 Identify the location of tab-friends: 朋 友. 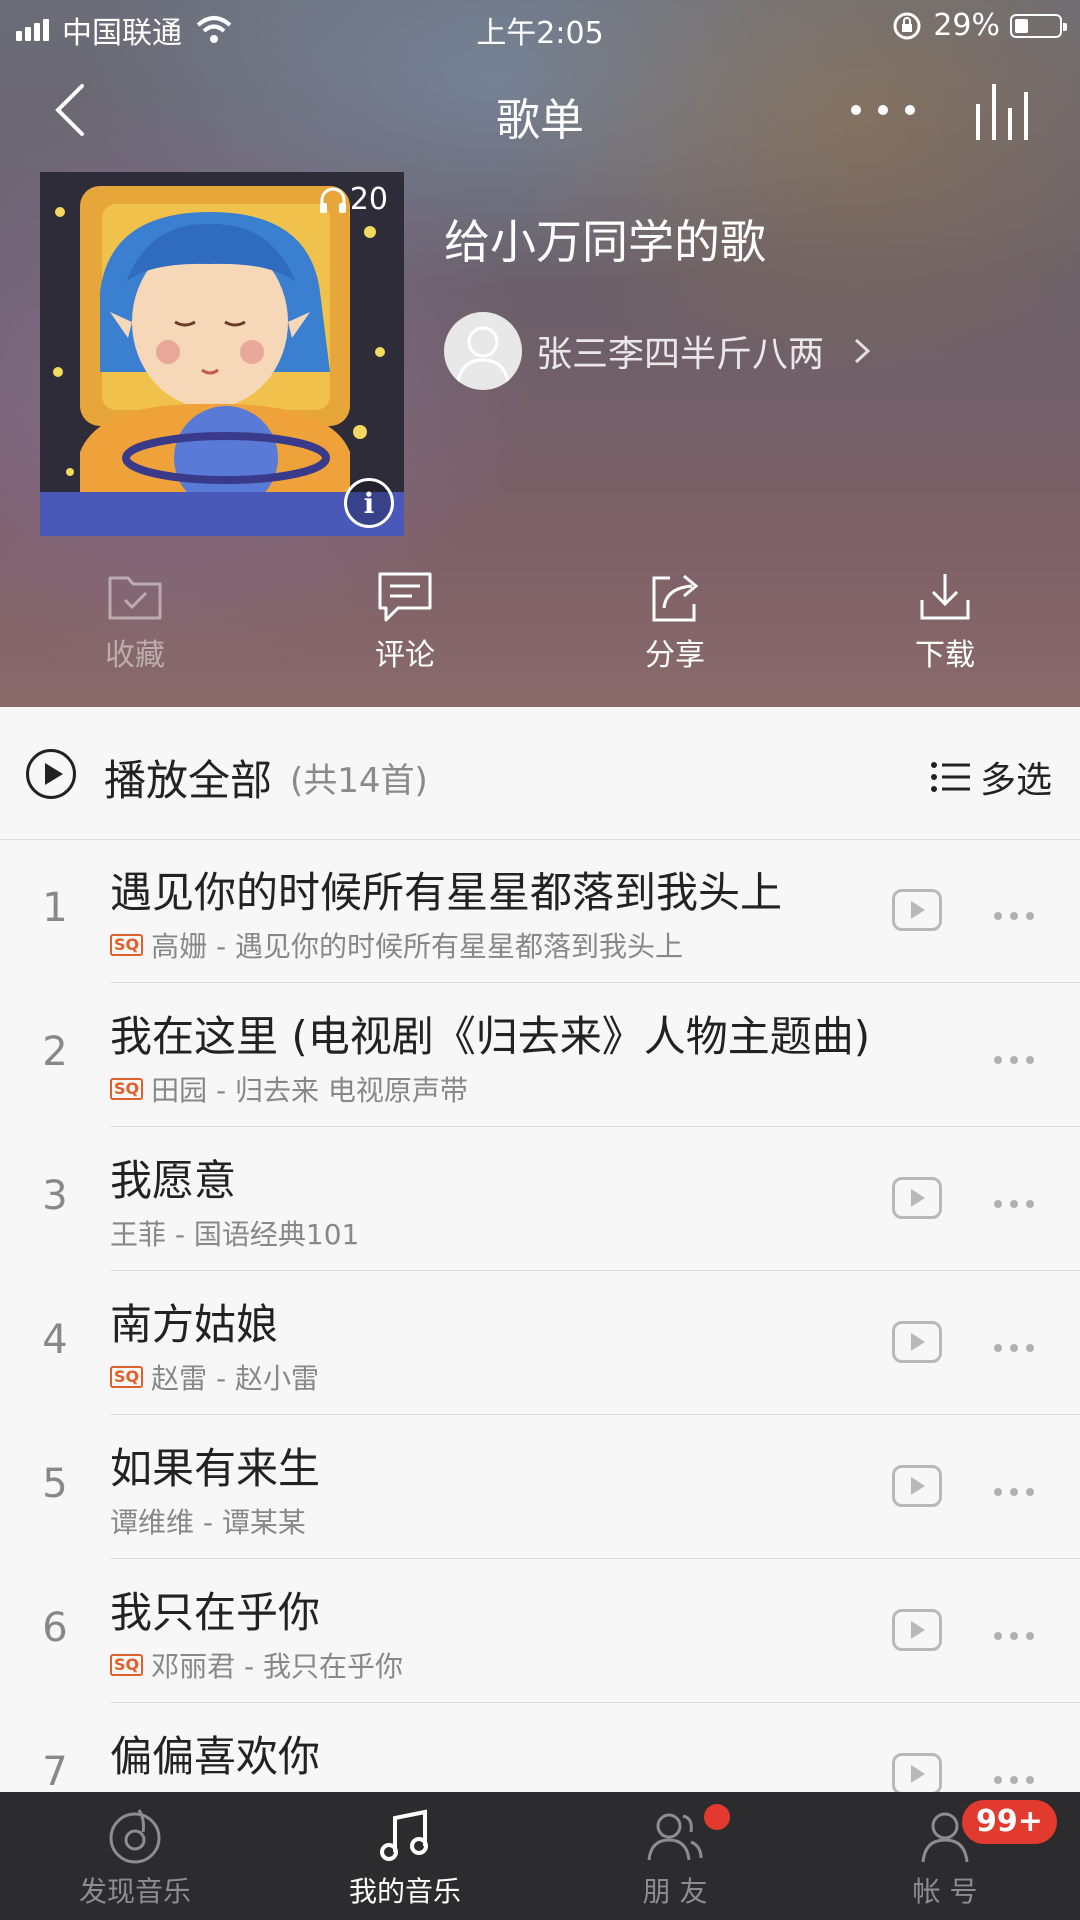
(675, 1856).